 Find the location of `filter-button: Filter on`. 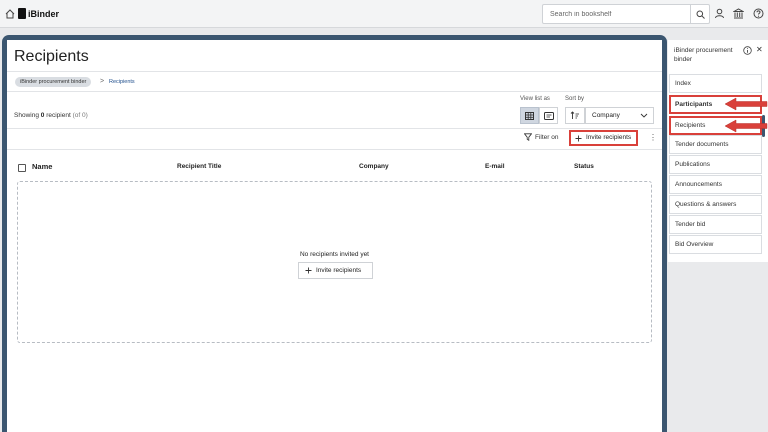

filter-button: Filter on is located at coordinates (541, 137).